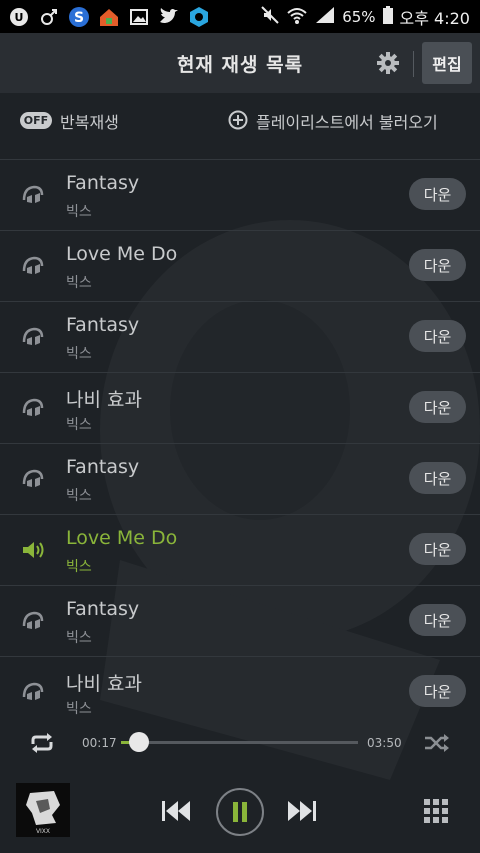 This screenshot has width=480, height=853. I want to click on u-plus-icon: U, so click(19, 17).